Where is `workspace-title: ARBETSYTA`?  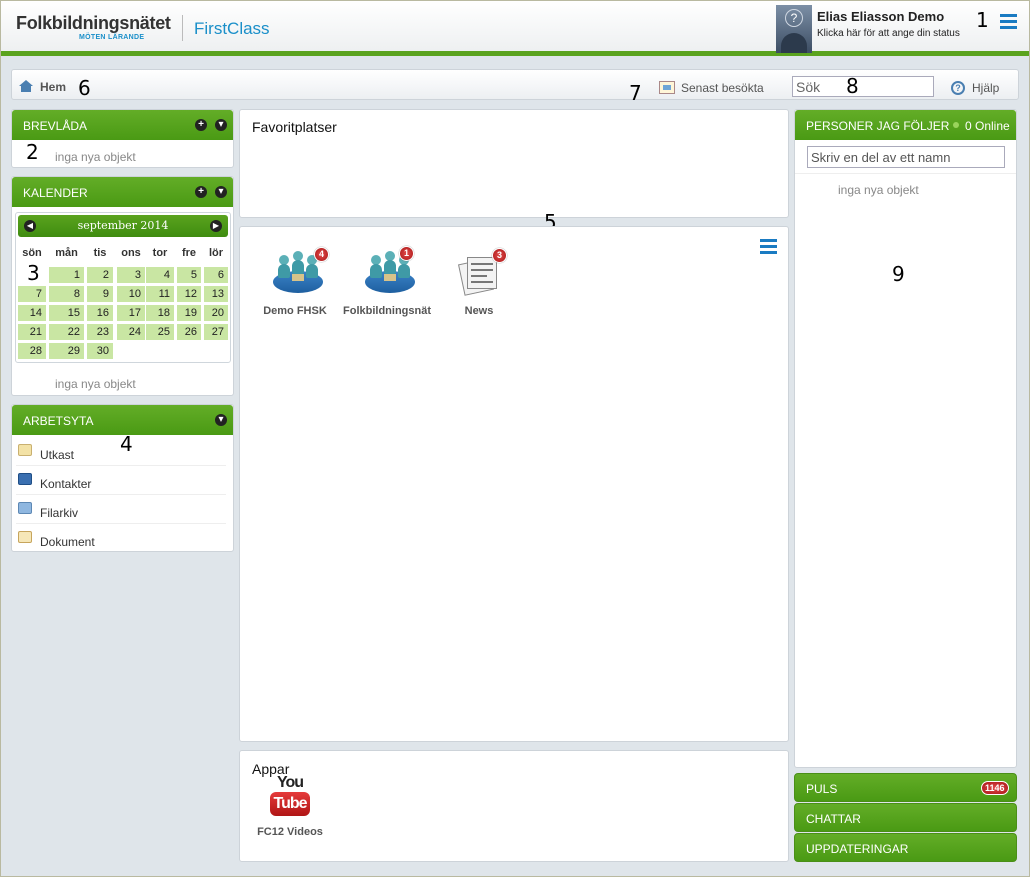
workspace-title: ARBETSYTA is located at coordinates (58, 421).